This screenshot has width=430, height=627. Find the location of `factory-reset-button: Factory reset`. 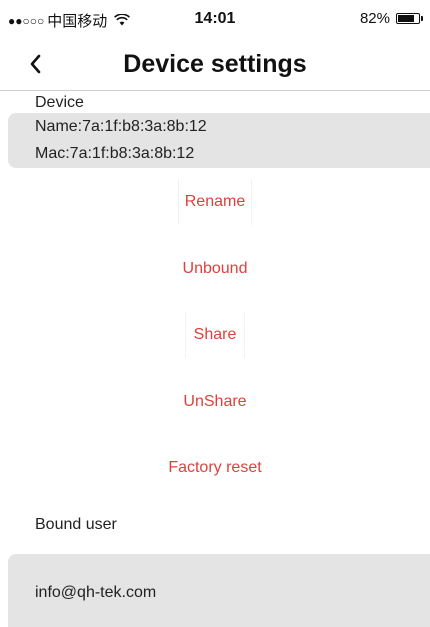

factory-reset-button: Factory reset is located at coordinates (214, 468).